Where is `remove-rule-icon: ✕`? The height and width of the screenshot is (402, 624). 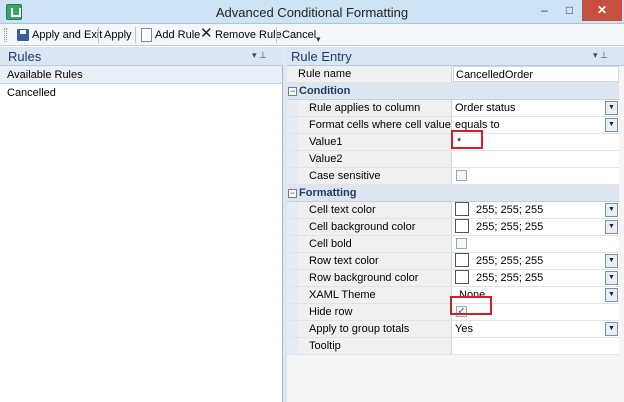 remove-rule-icon: ✕ is located at coordinates (206, 33).